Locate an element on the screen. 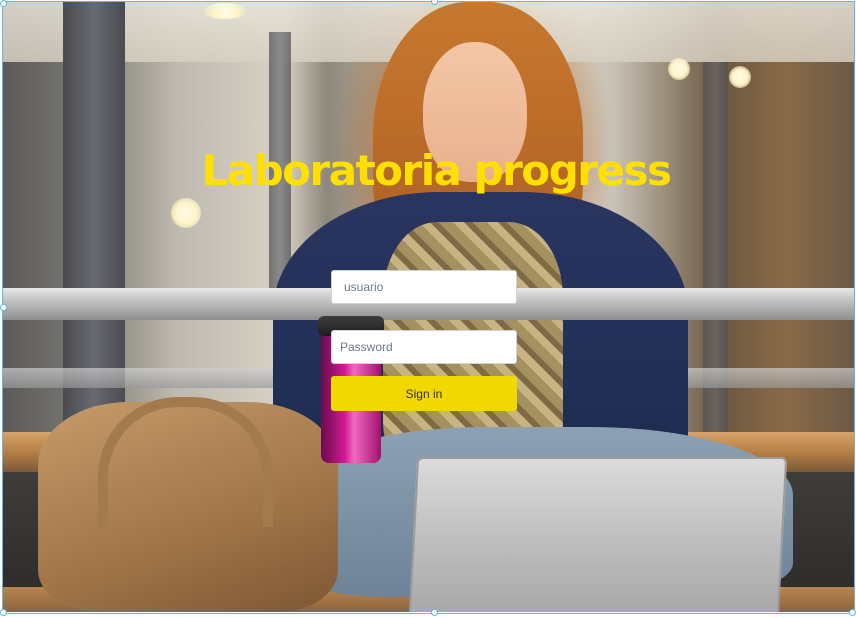 The image size is (856, 618). resize-handle-bottom is located at coordinates (434, 612).